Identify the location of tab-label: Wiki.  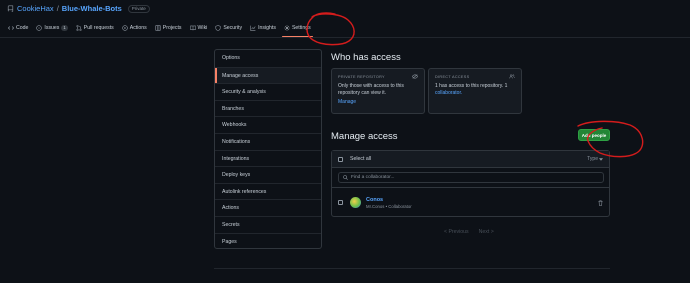
(202, 28).